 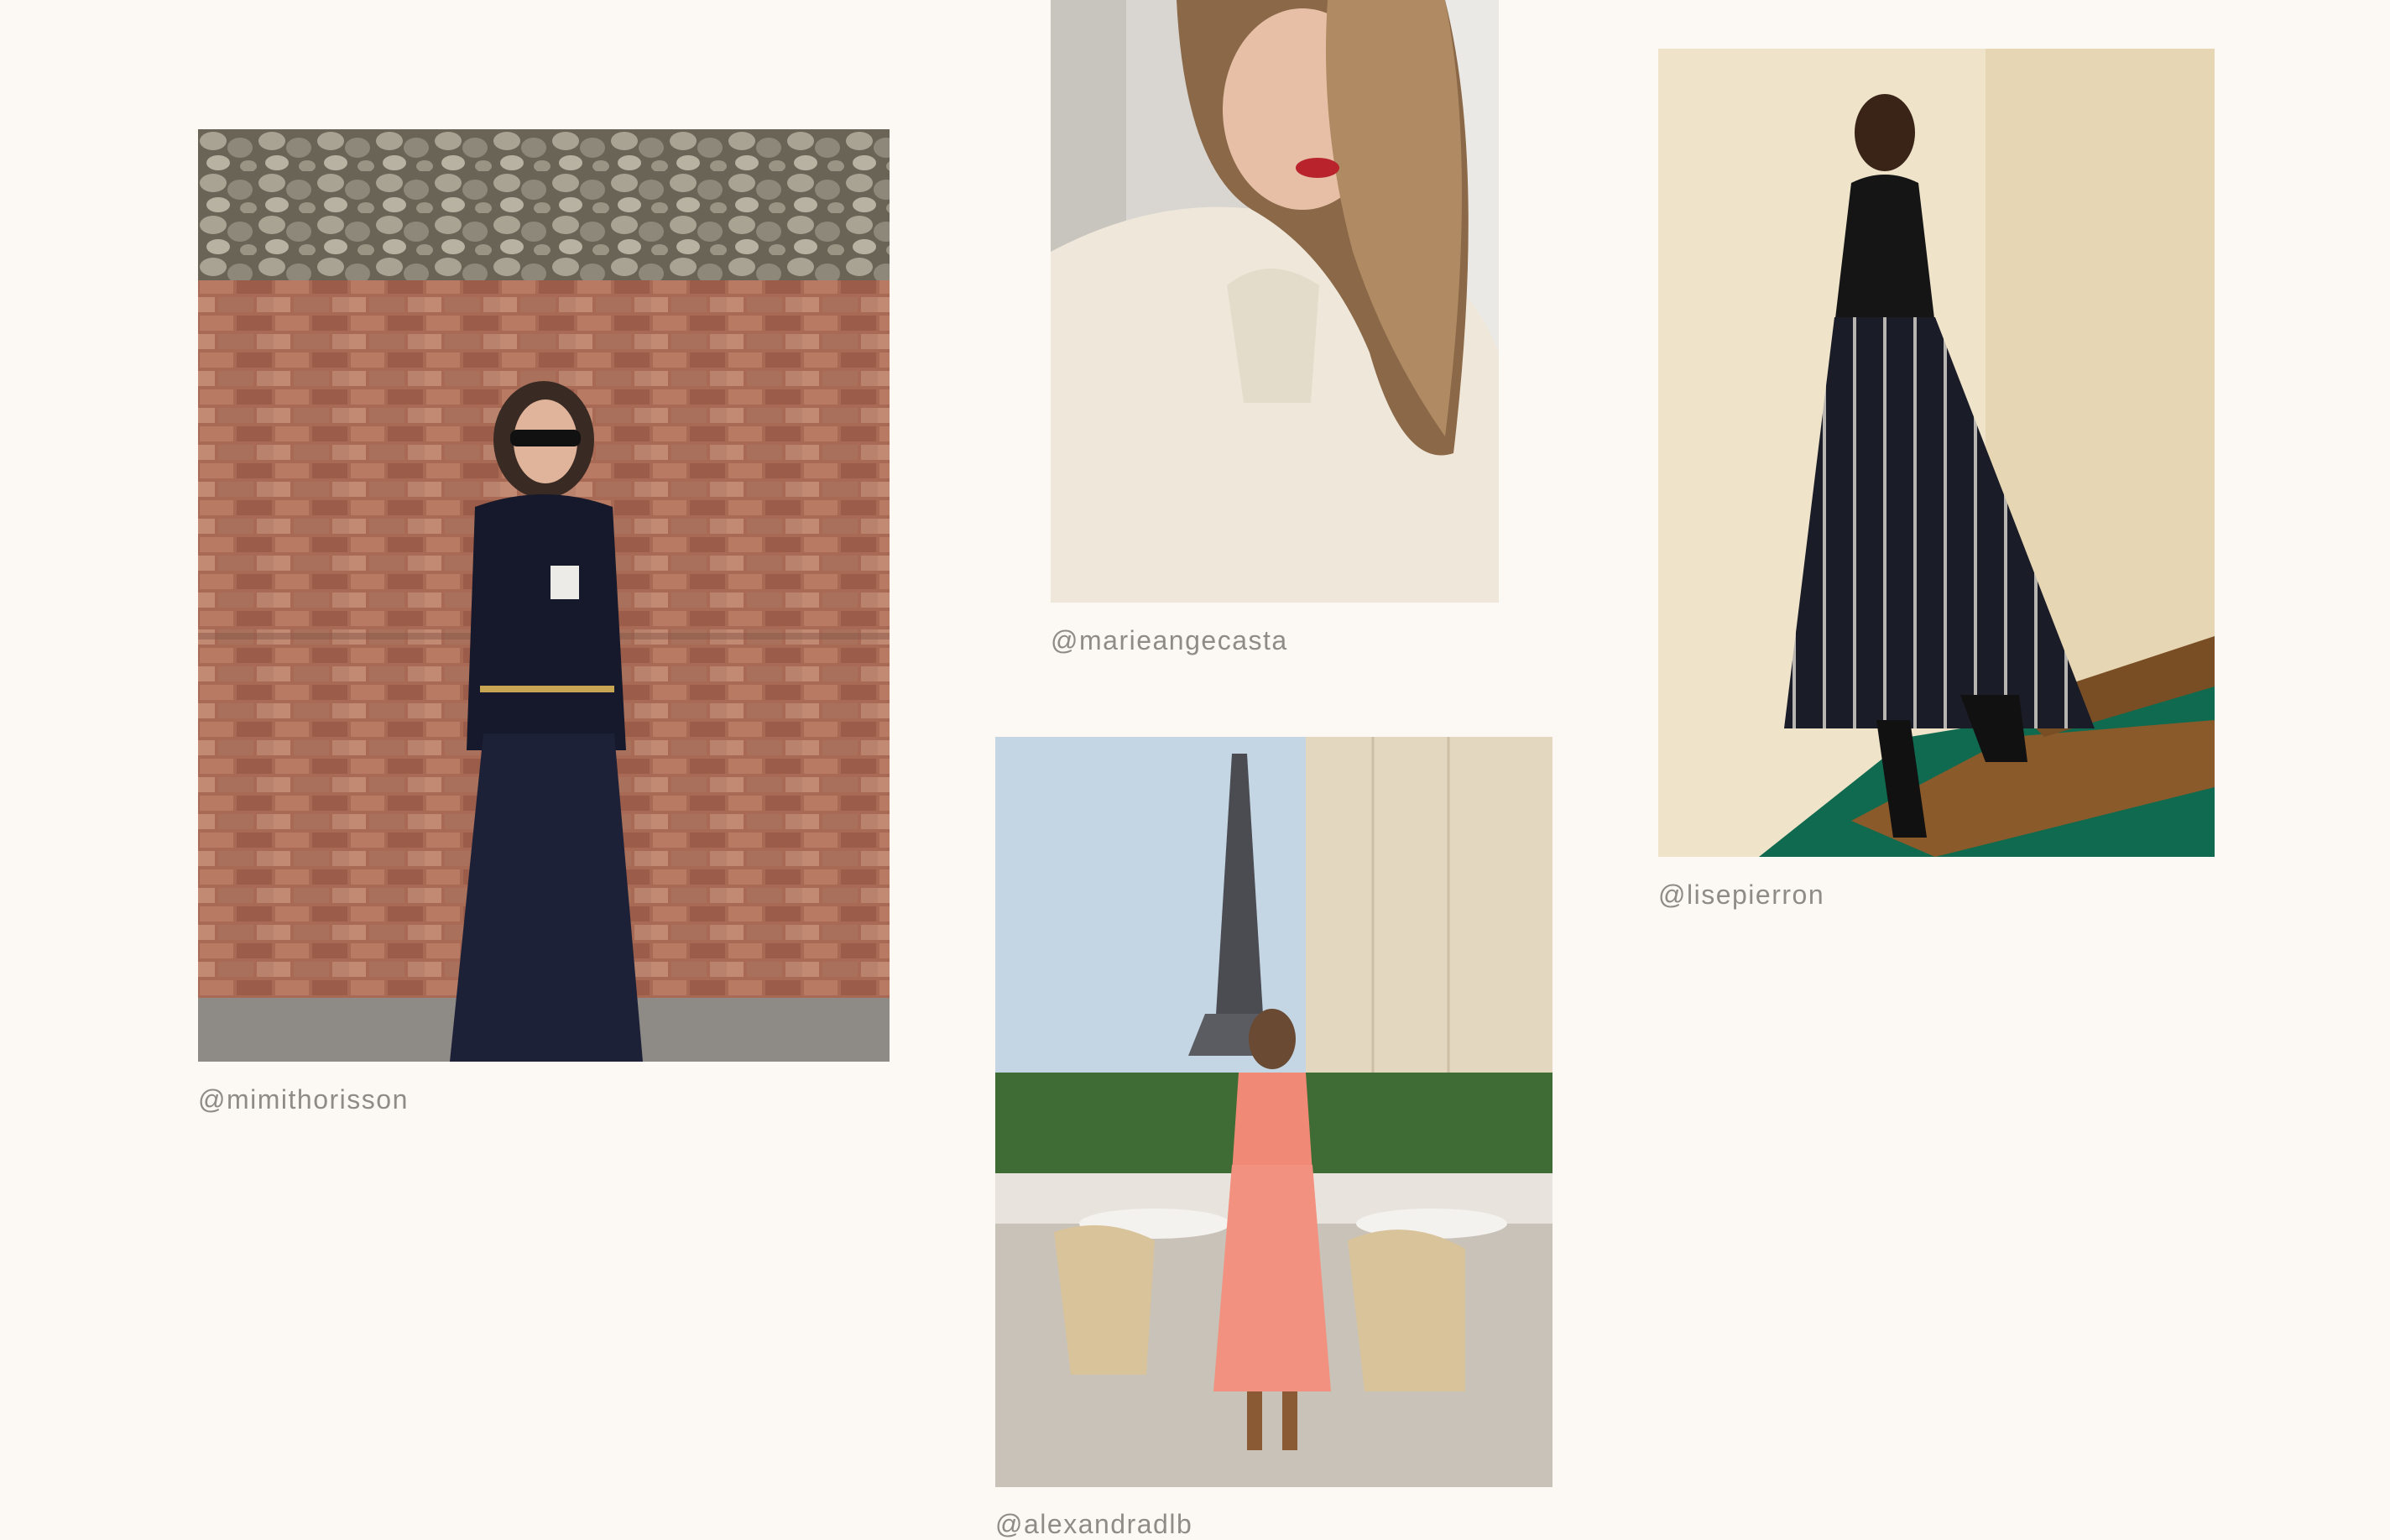 I want to click on gallery-handle: @lisepierron, so click(x=1741, y=895).